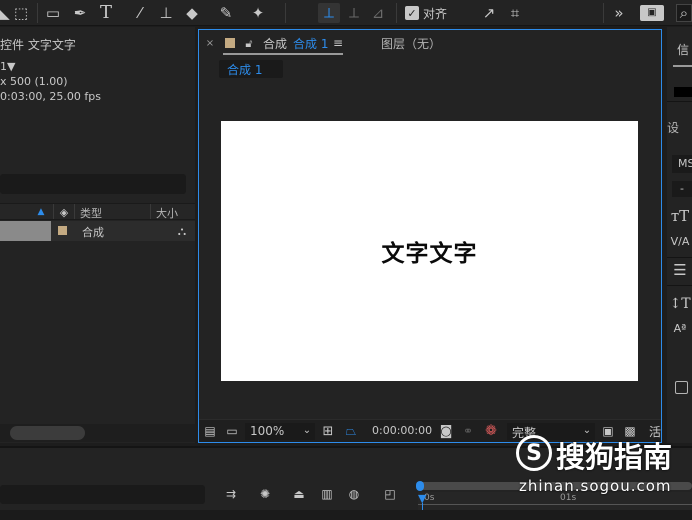 The image size is (692, 520). Describe the element at coordinates (680, 328) in the screenshot. I see `baseline-shift-icon: Aª` at that location.